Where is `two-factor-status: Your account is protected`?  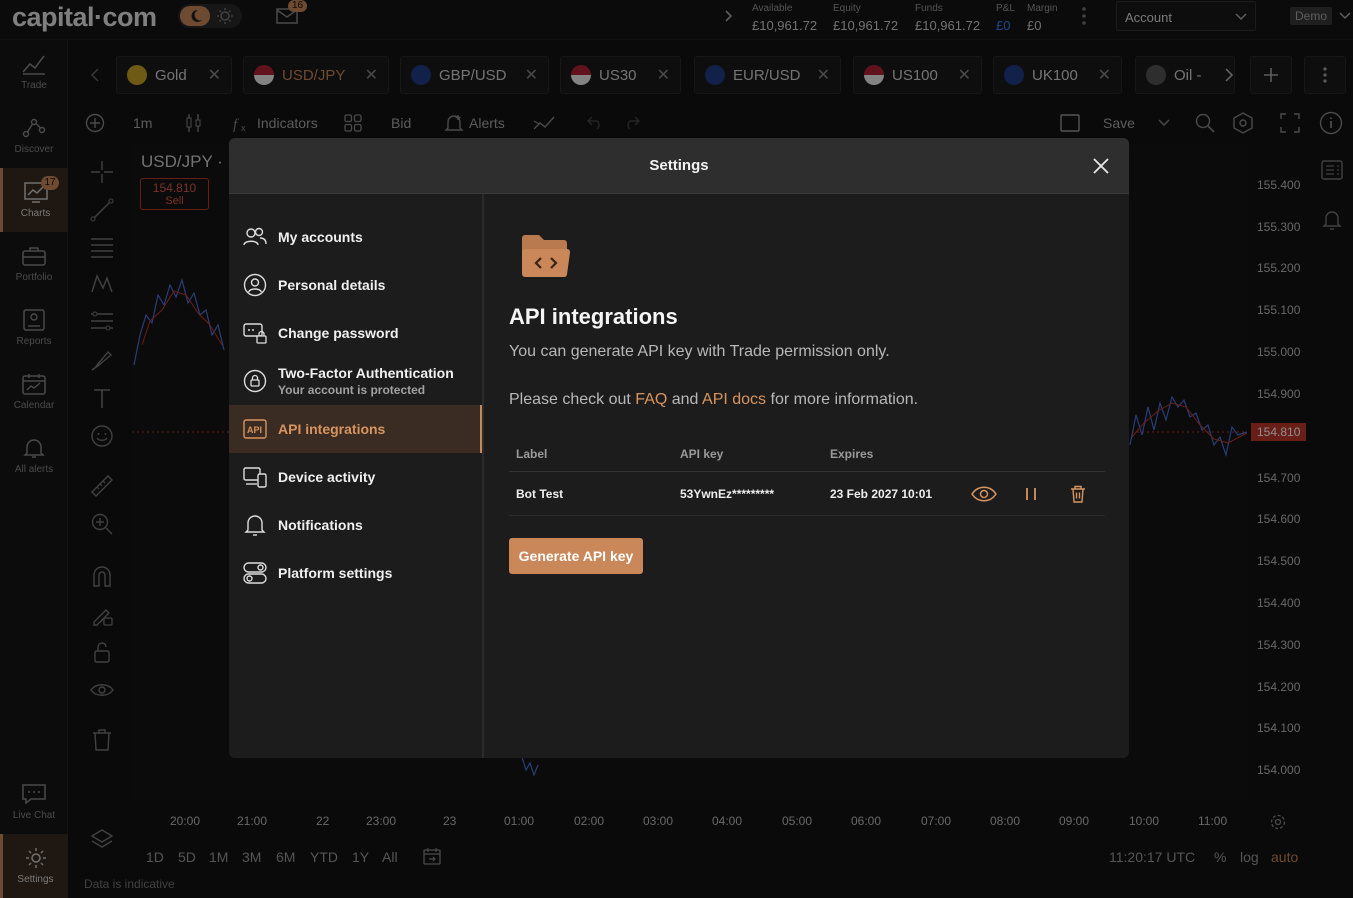 two-factor-status: Your account is protected is located at coordinates (352, 390).